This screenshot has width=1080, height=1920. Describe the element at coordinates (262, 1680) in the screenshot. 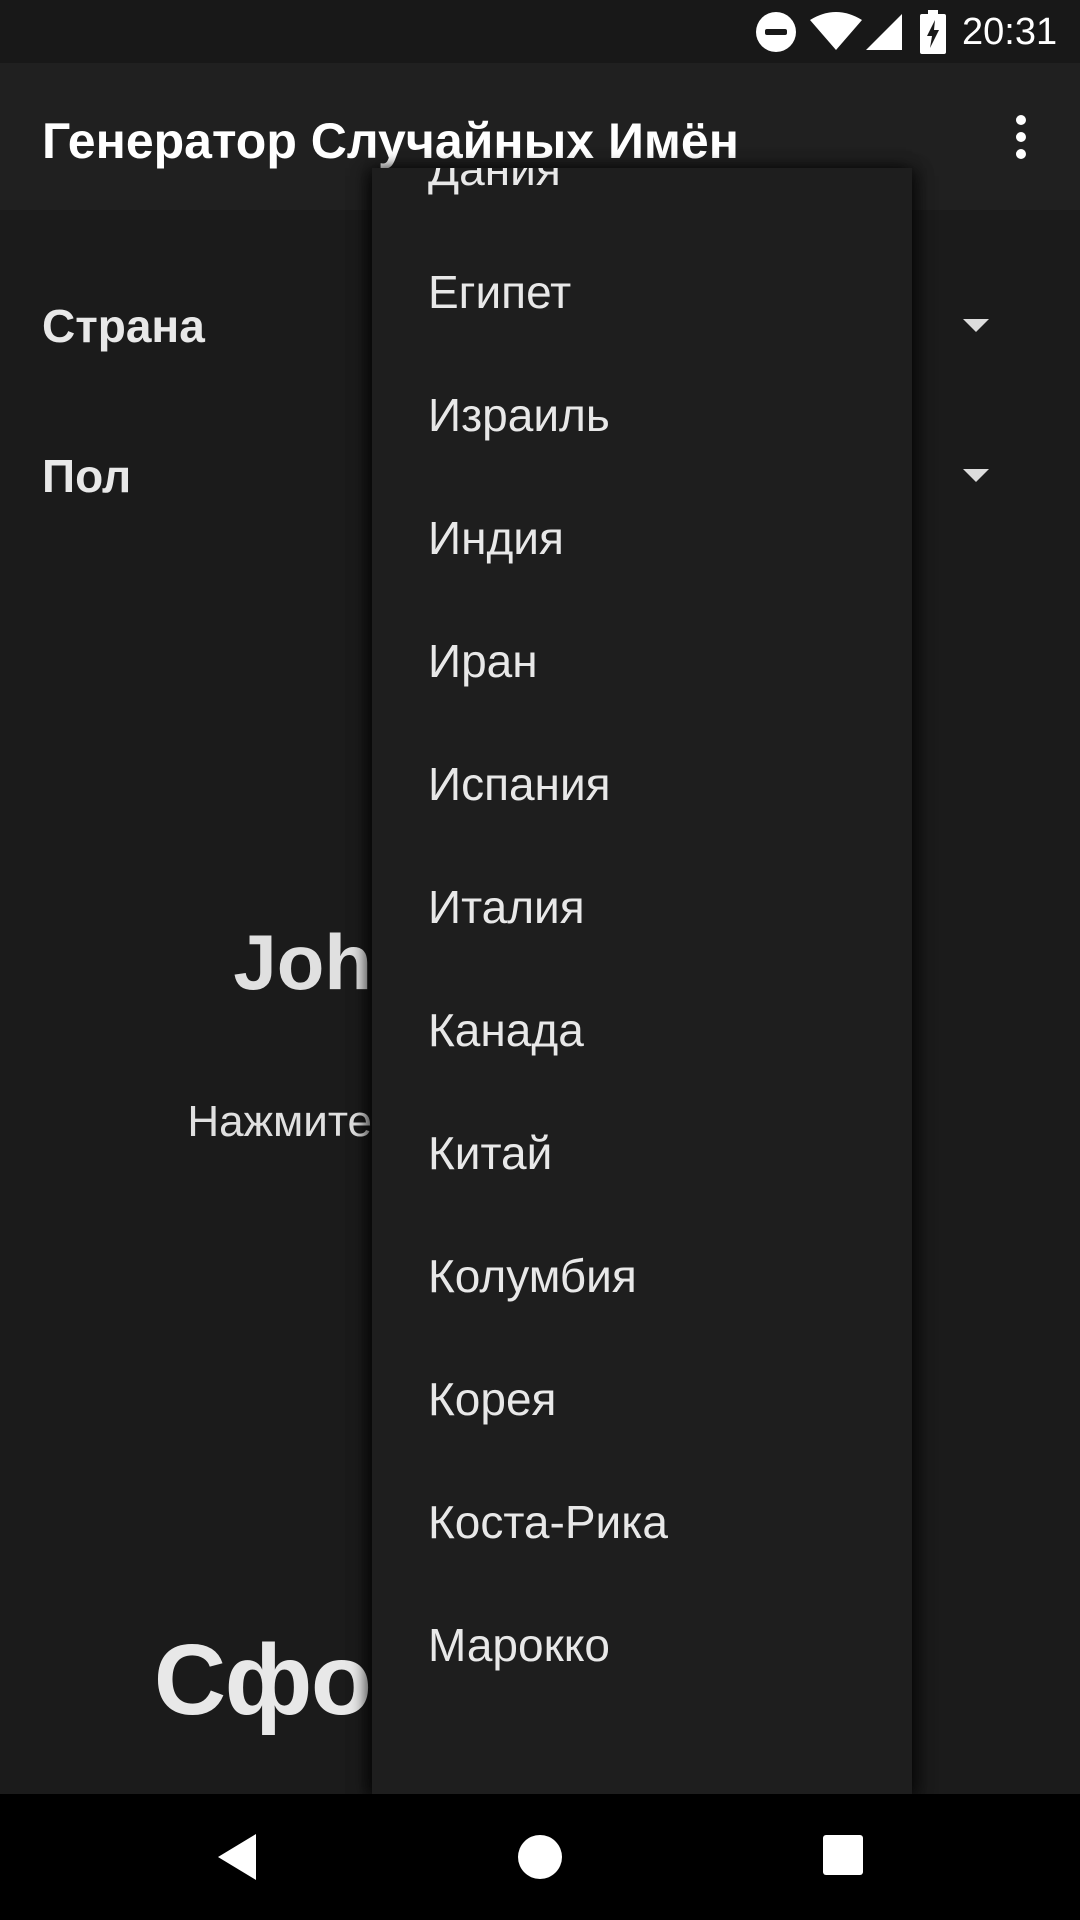

I see `large-heading-text: Сфо` at that location.